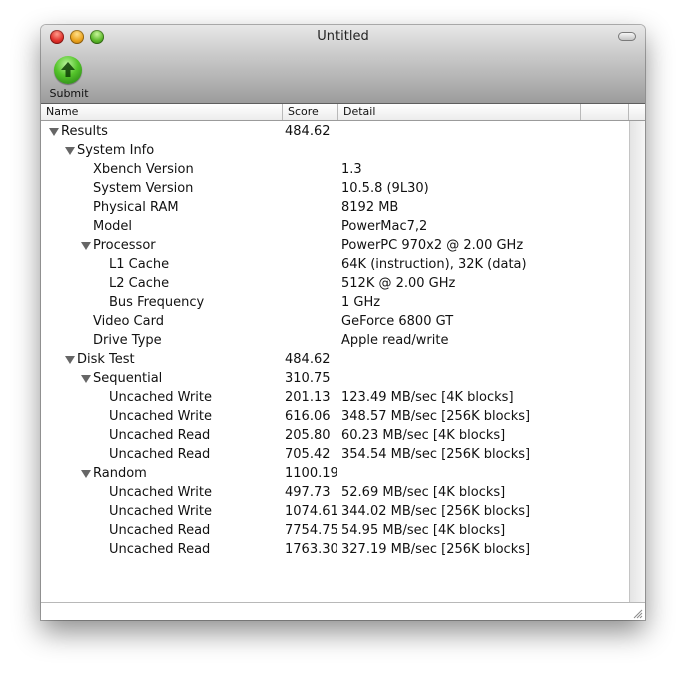 The image size is (686, 676). What do you see at coordinates (637, 361) in the screenshot?
I see `vertical-scrollbar` at bounding box center [637, 361].